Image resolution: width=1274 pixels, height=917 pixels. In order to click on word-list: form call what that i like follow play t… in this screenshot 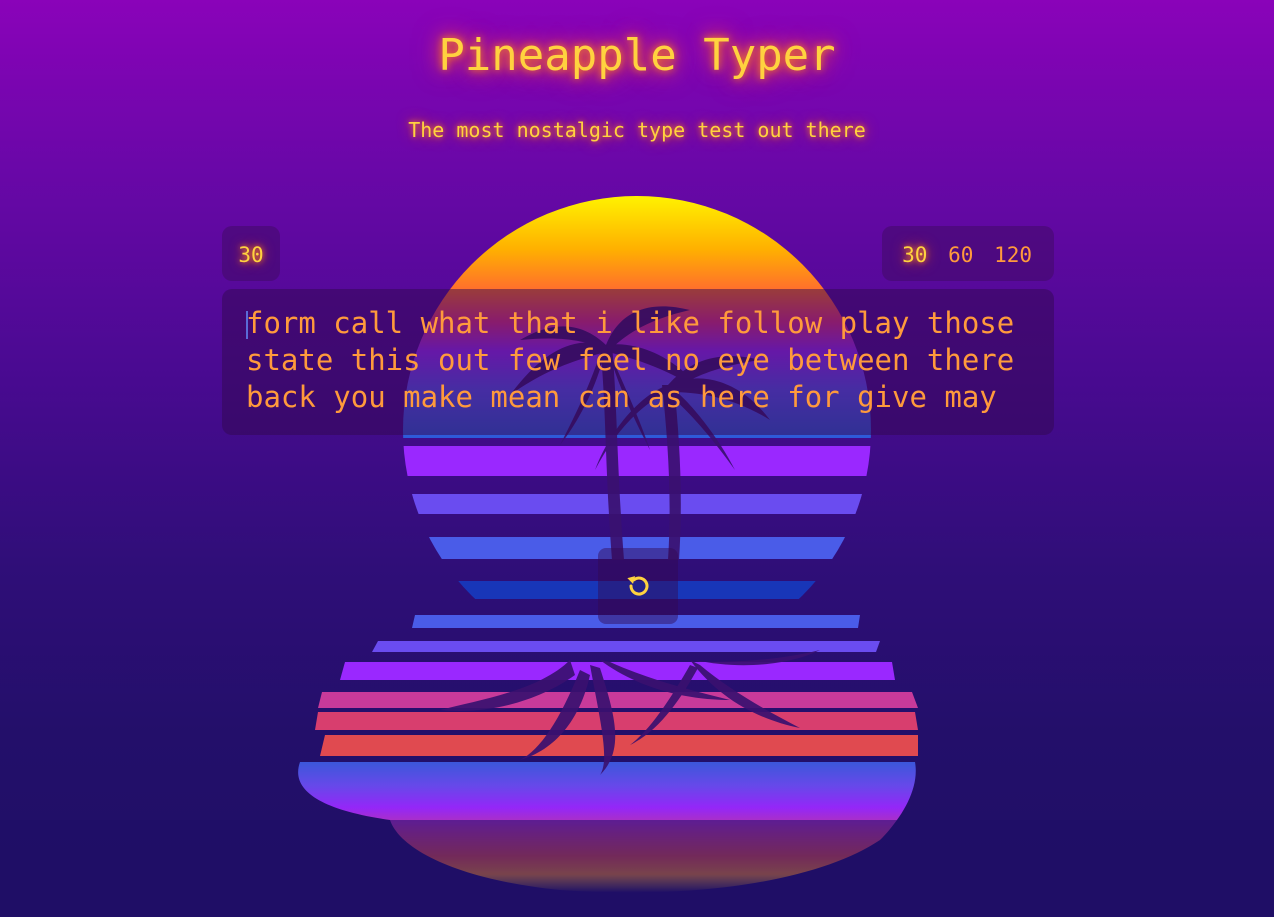, I will do `click(641, 360)`.